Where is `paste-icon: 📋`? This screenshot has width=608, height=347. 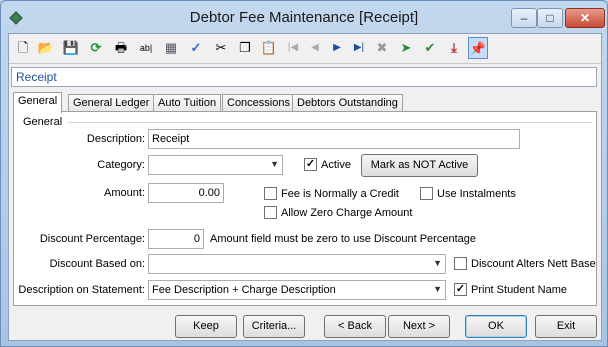
paste-icon: 📋 is located at coordinates (269, 48).